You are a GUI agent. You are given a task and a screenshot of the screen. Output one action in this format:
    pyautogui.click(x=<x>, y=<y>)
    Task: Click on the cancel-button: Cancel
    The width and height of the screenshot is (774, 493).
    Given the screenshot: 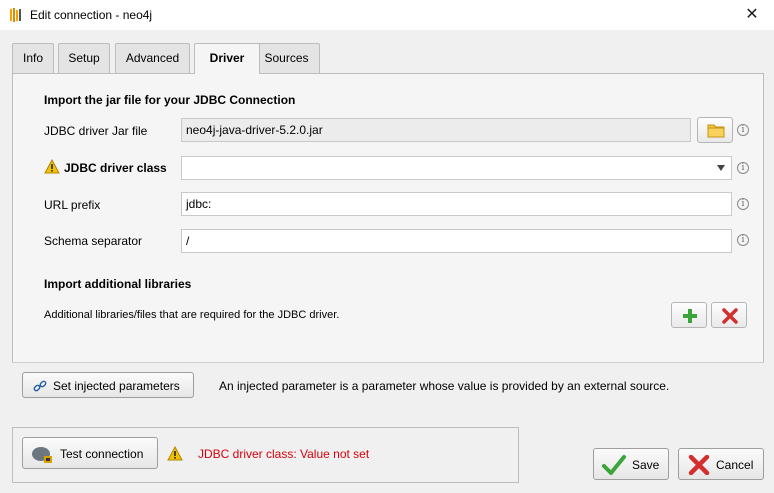 What is the action you would take?
    pyautogui.click(x=721, y=464)
    